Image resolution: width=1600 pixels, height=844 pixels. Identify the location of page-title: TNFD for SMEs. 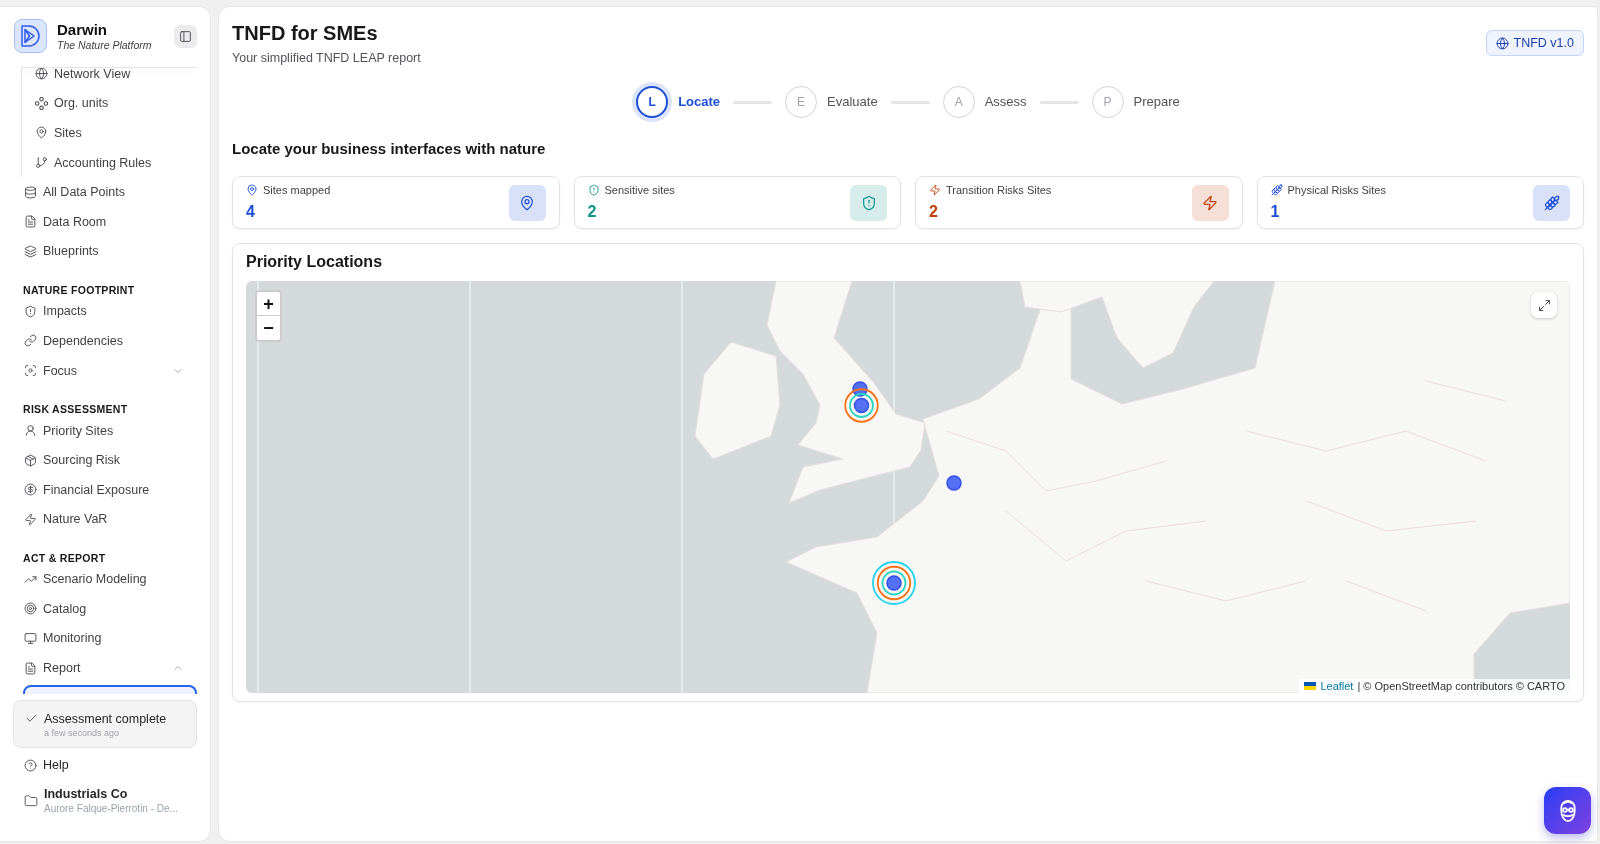
(305, 33).